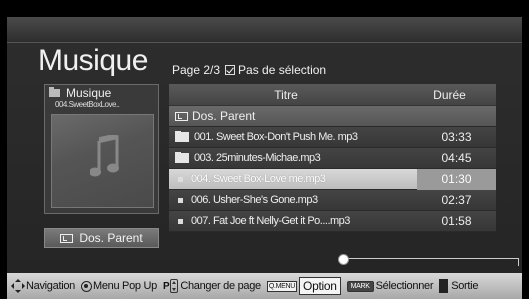 This screenshot has width=529, height=299. What do you see at coordinates (50, 286) in the screenshot?
I see `navigation-label: Navigation` at bounding box center [50, 286].